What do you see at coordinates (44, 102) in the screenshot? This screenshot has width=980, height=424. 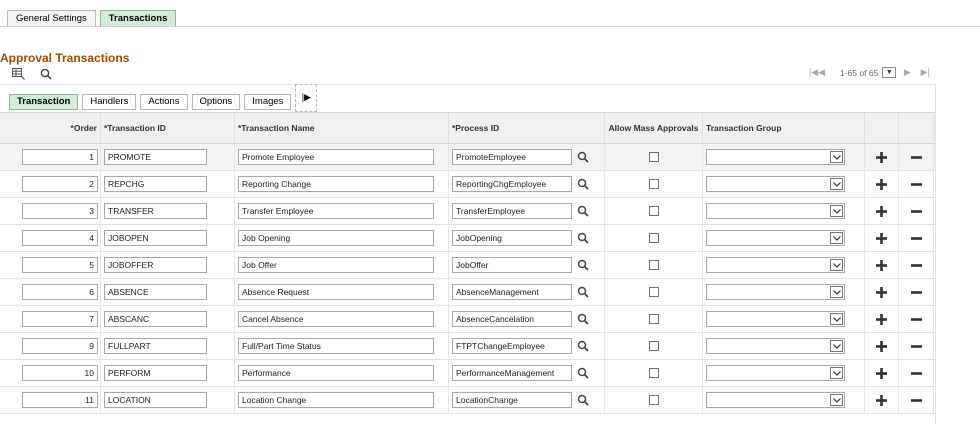 I see `subtab-transaction: Transaction` at bounding box center [44, 102].